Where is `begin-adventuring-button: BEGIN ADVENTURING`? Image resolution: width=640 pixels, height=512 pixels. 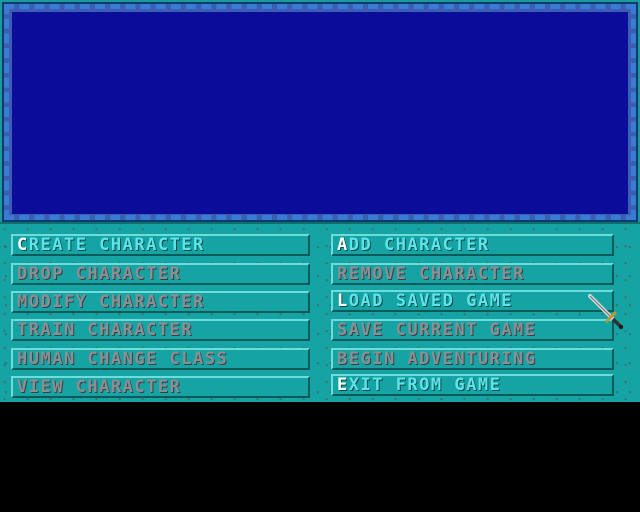
begin-adventuring-button: BEGIN ADVENTURING is located at coordinates (472, 359).